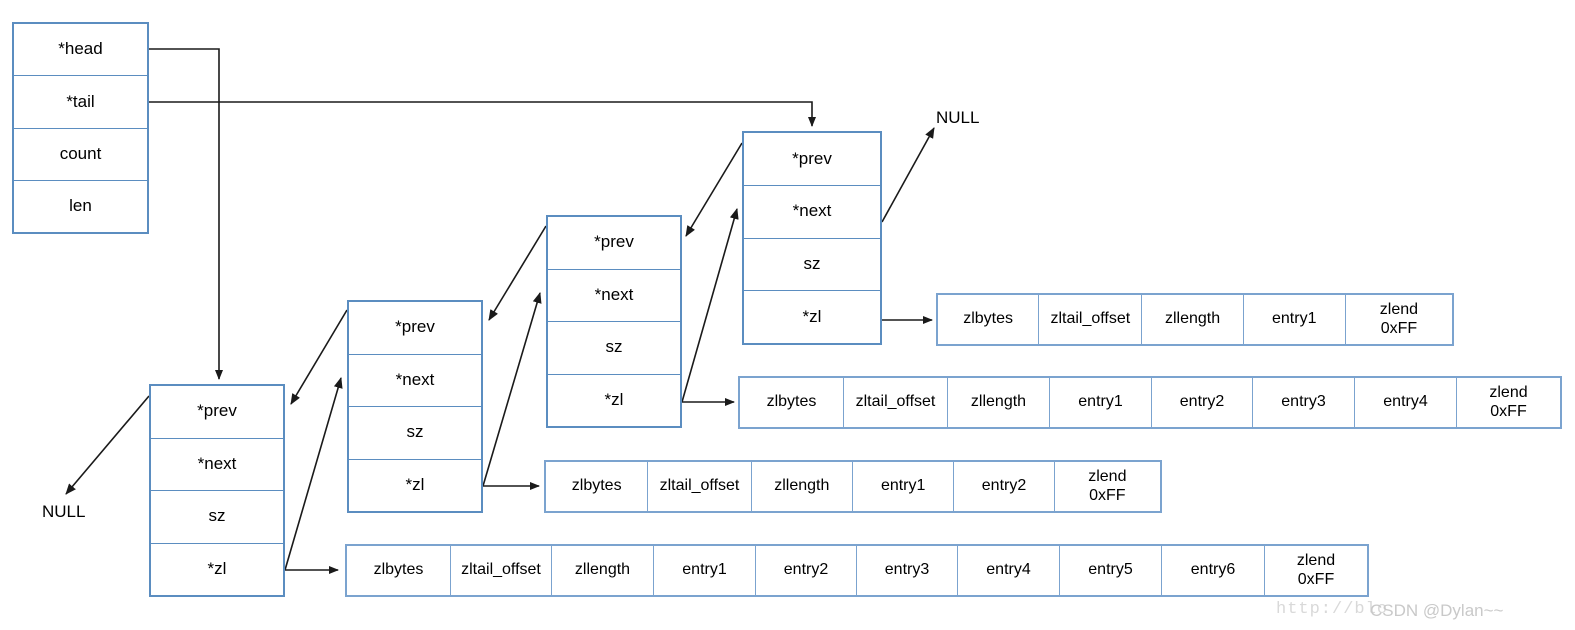 Image resolution: width=1575 pixels, height=630 pixels. What do you see at coordinates (80, 206) in the screenshot?
I see `field-len: len` at bounding box center [80, 206].